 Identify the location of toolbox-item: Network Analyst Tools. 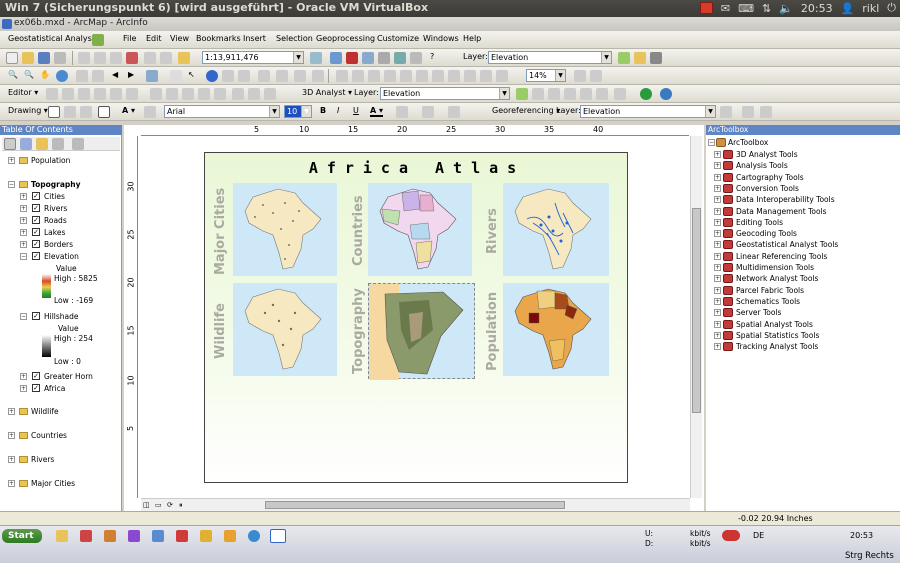
(777, 278).